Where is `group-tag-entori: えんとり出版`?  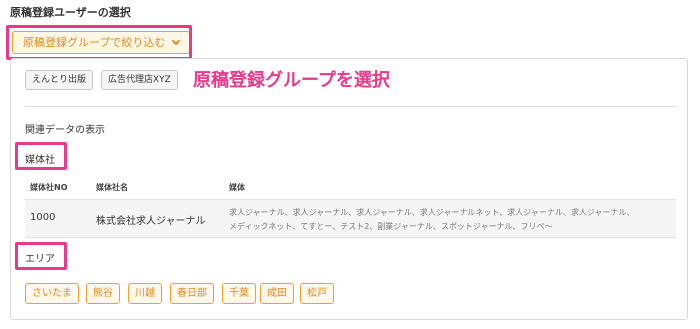 group-tag-entori: えんとり出版 is located at coordinates (59, 80).